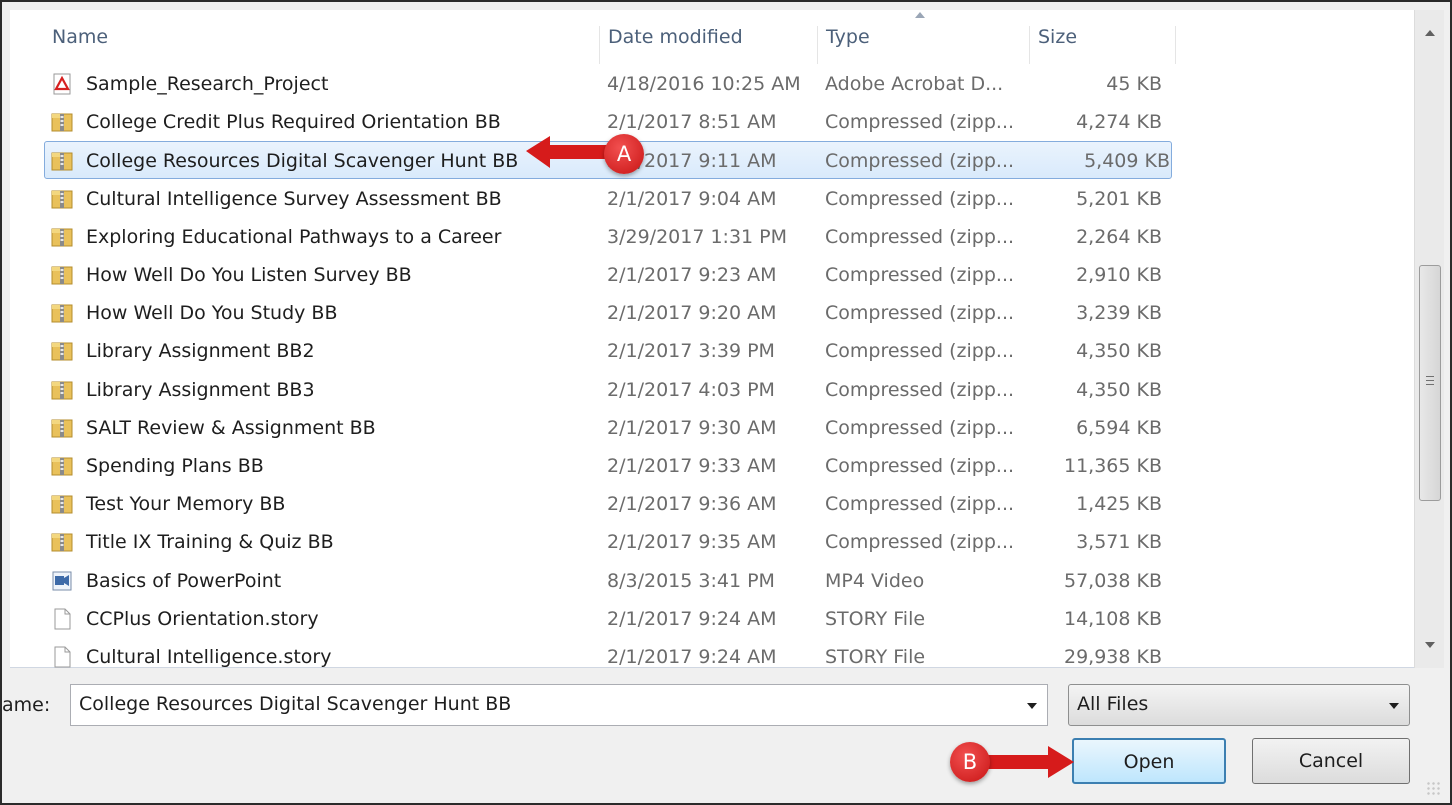 Image resolution: width=1452 pixels, height=805 pixels. What do you see at coordinates (1113, 704) in the screenshot?
I see `file-type-value: All Files` at bounding box center [1113, 704].